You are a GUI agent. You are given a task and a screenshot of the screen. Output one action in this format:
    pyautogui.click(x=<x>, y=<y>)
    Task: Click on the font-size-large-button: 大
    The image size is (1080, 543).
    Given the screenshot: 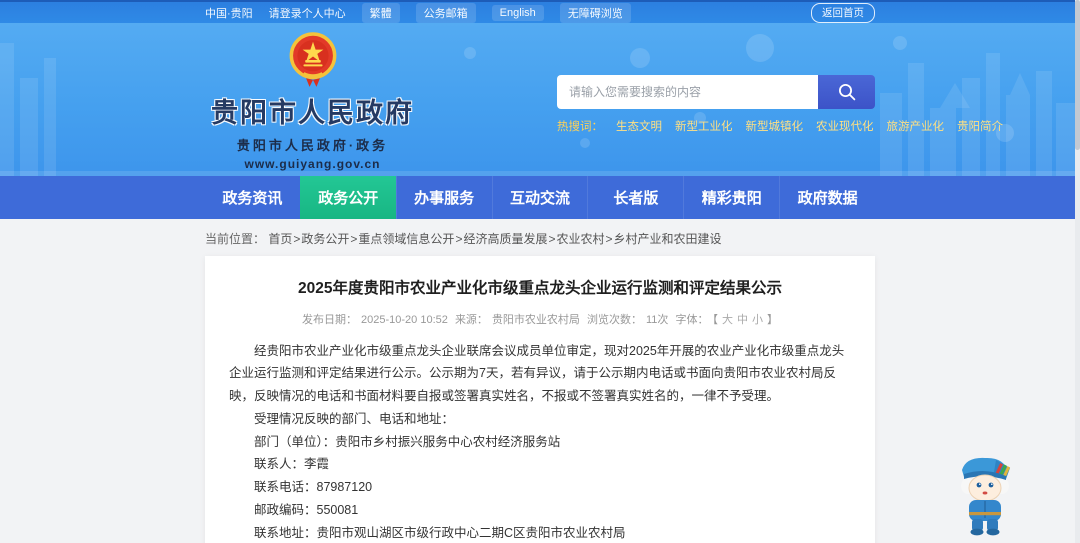 What is the action you would take?
    pyautogui.click(x=727, y=320)
    